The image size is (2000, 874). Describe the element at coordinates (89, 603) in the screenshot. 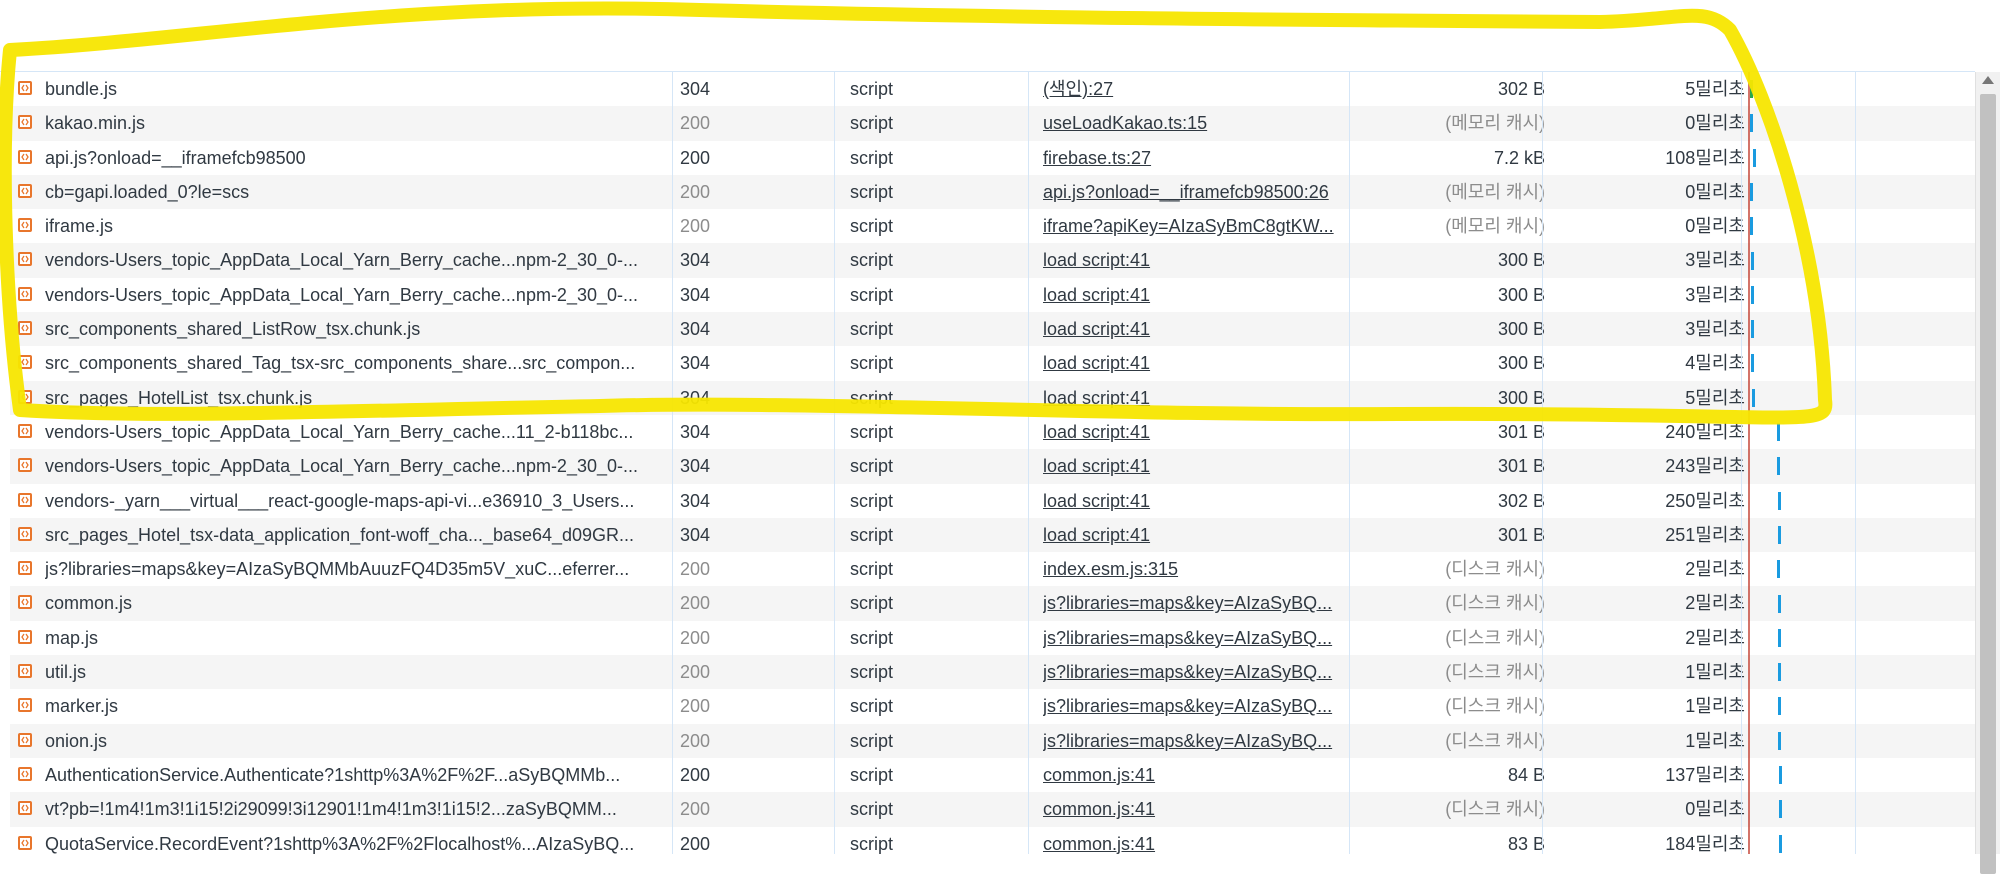

I see `request-name: common.js` at that location.